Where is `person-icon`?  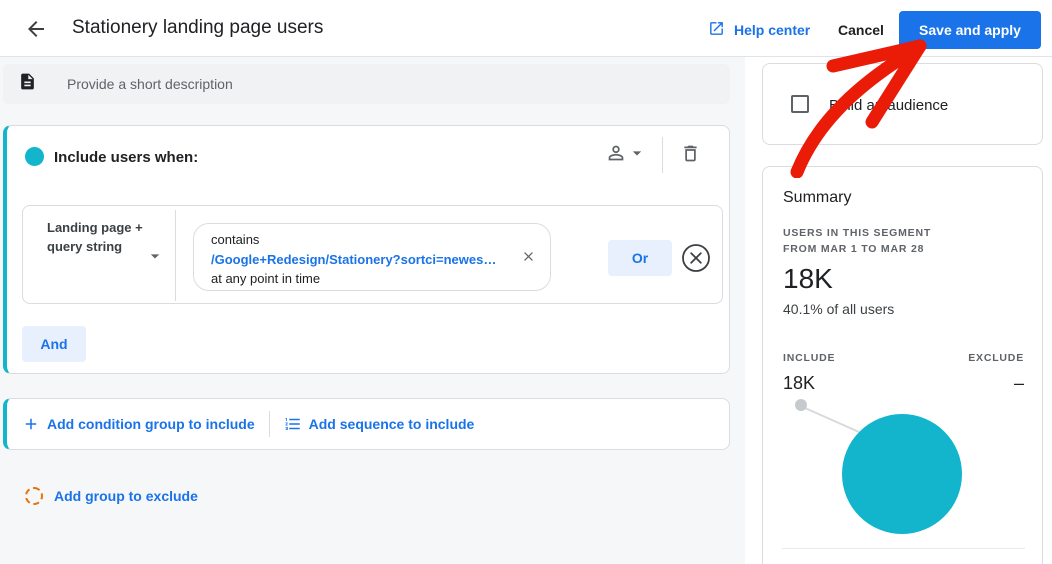 person-icon is located at coordinates (616, 153).